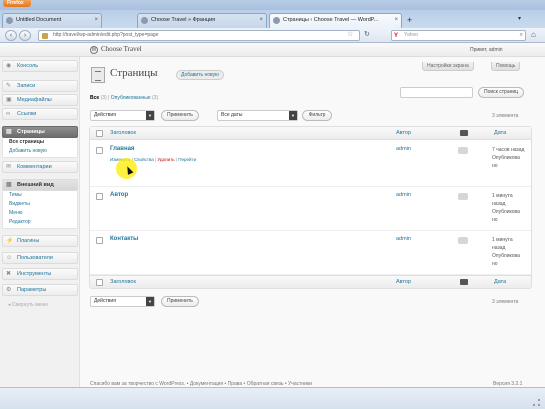 The height and width of the screenshot is (409, 545). Describe the element at coordinates (519, 18) in the screenshot. I see `list-tabs-icon: ▾` at that location.